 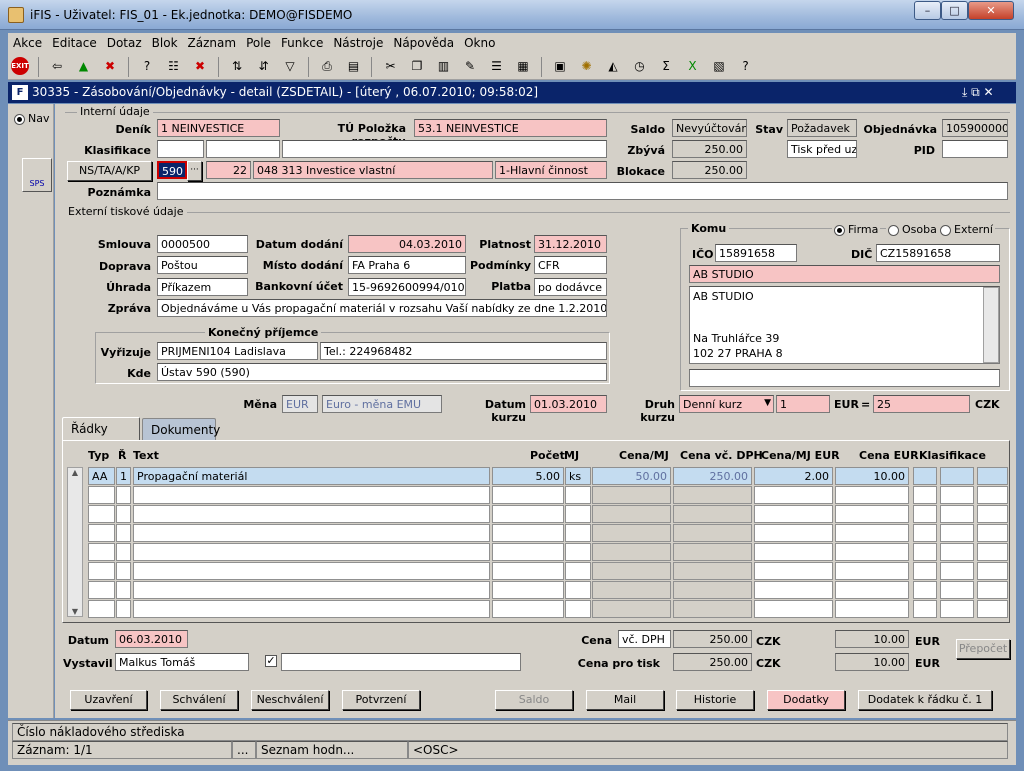 I want to click on edit-icon: ✎, so click(x=470, y=66).